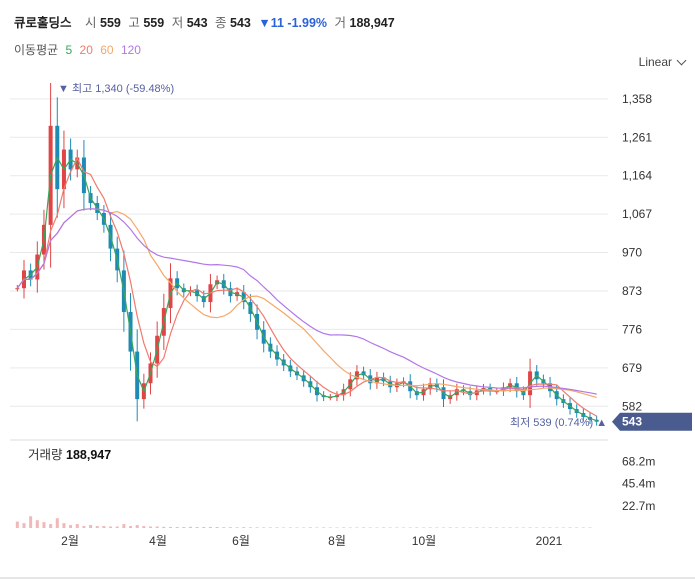 Image resolution: width=695 pixels, height=580 pixels. I want to click on x-tick-label: 6월, so click(241, 541).